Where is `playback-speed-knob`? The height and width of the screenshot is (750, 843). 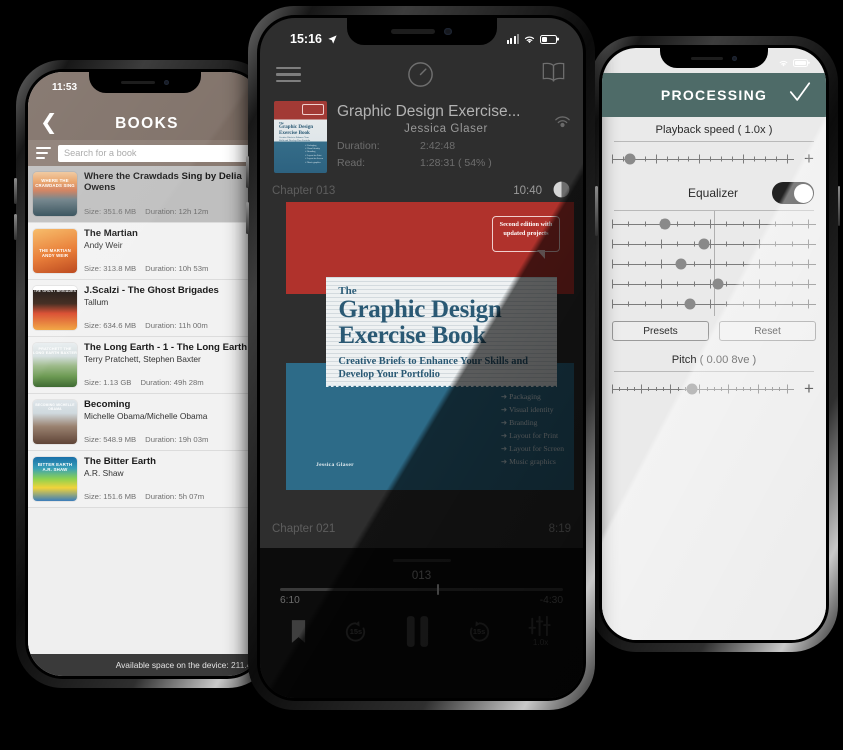 playback-speed-knob is located at coordinates (630, 159).